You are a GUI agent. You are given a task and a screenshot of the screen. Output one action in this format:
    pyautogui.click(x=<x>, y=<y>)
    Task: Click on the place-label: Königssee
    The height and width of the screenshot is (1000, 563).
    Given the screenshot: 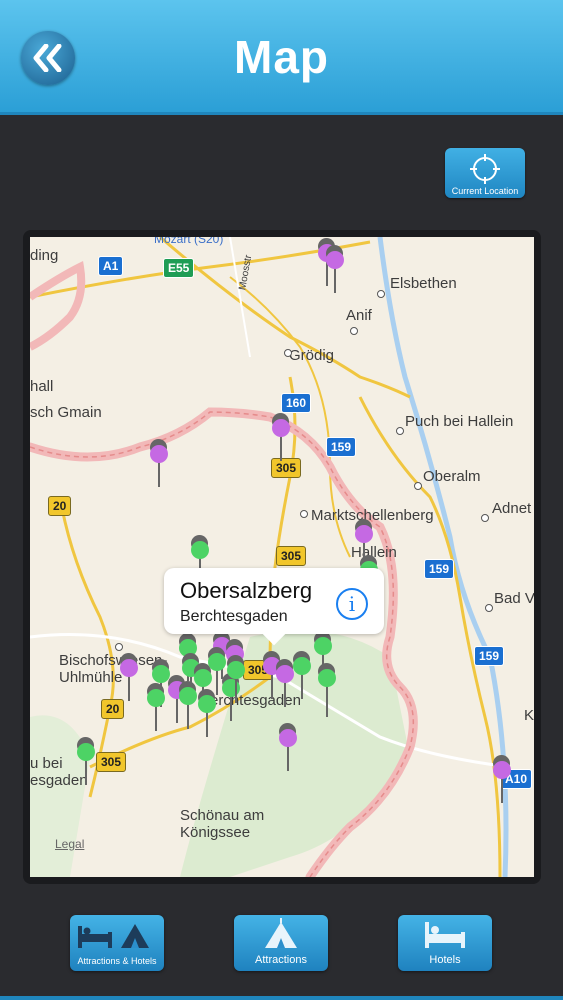 What is the action you would take?
    pyautogui.click(x=215, y=832)
    